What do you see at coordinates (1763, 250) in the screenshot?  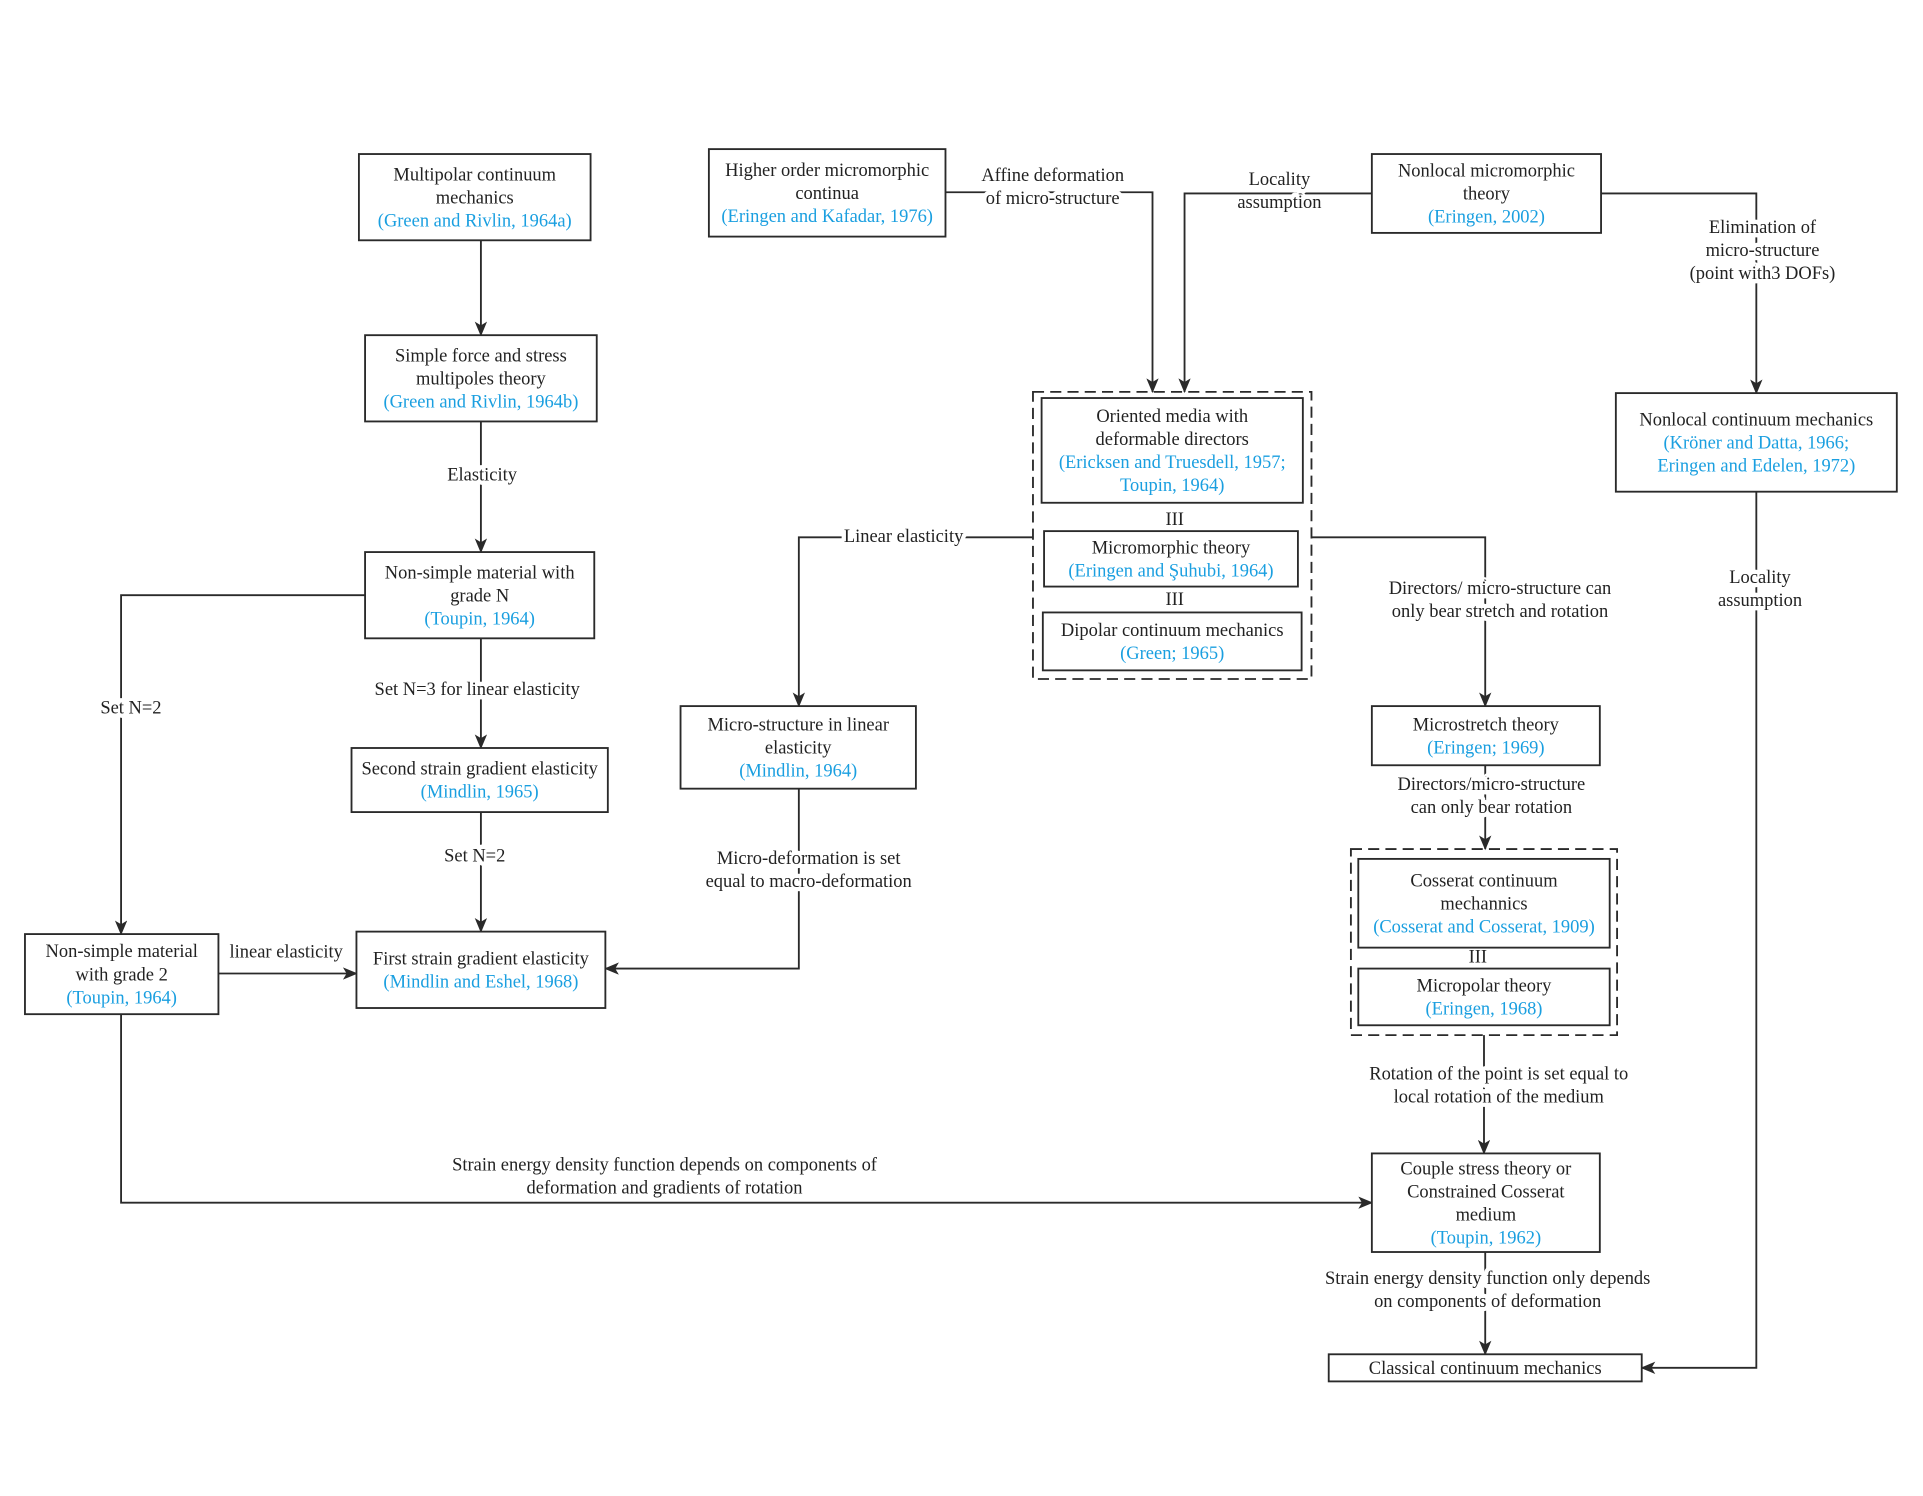 I see `edge-label-line: micro-structure` at bounding box center [1763, 250].